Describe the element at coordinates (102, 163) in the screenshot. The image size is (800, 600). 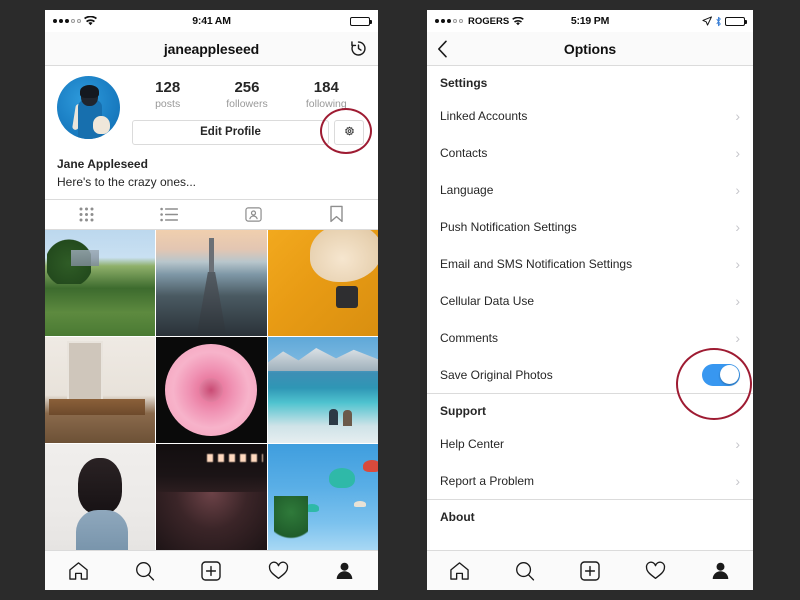
I see `display-name: Jane Appleseed` at that location.